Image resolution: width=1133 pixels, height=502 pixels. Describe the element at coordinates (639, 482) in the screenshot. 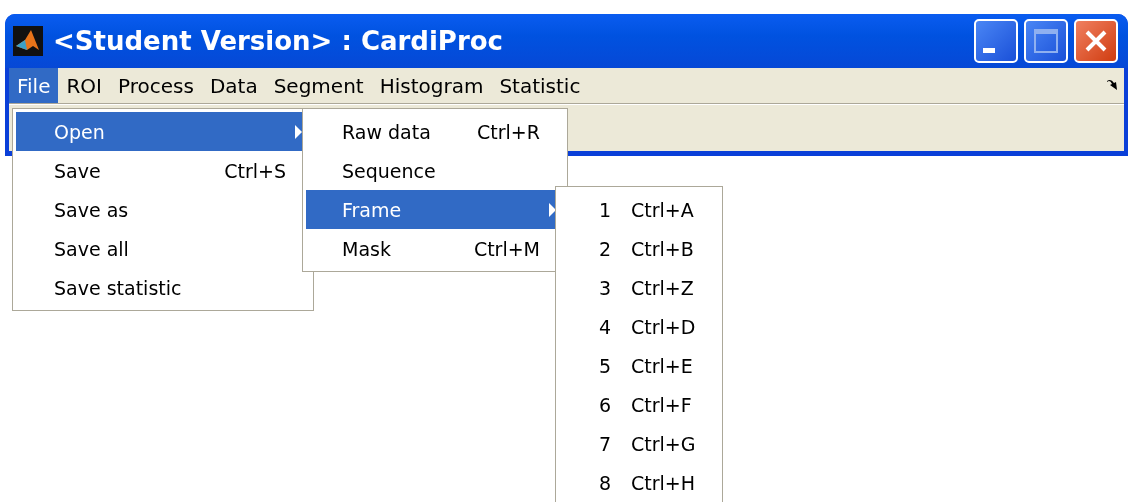

I see `menu-item: 8 Ctrl+H` at that location.